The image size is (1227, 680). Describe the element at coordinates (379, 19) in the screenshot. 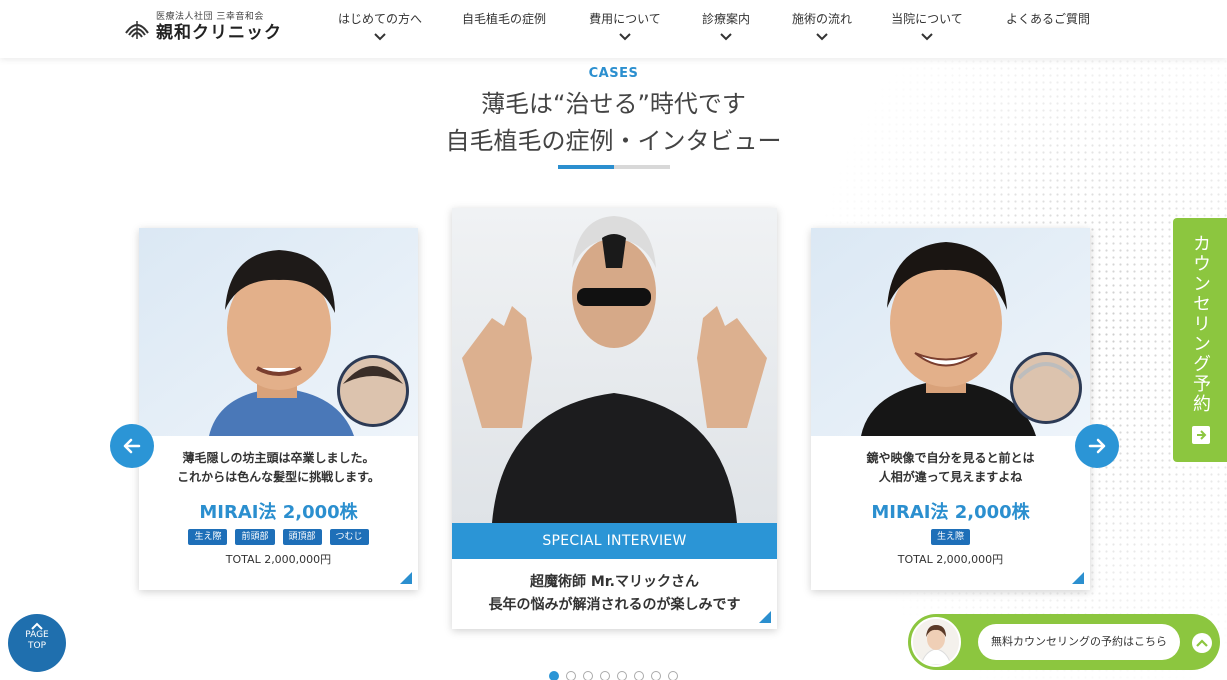

I see `nav-label: はじめての方へ` at that location.